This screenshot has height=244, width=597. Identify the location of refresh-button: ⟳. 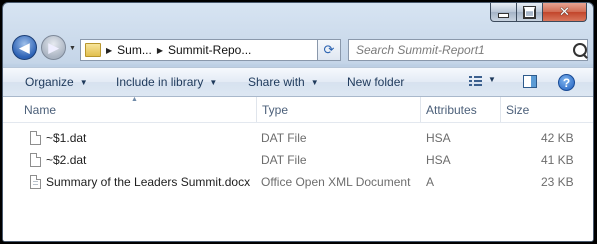
(329, 50).